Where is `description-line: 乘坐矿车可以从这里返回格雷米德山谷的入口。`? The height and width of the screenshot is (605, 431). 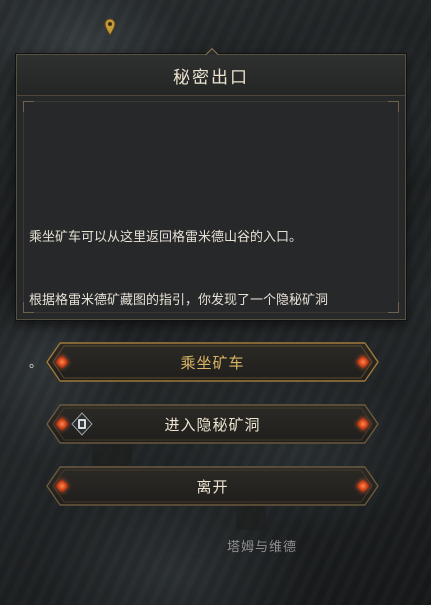 description-line: 乘坐矿车可以从这里返回格雷米德山谷的入口。 is located at coordinates (166, 237).